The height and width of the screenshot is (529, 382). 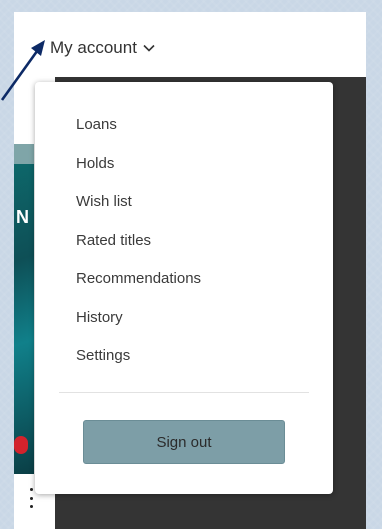 I want to click on book-cover-badge, so click(x=21, y=445).